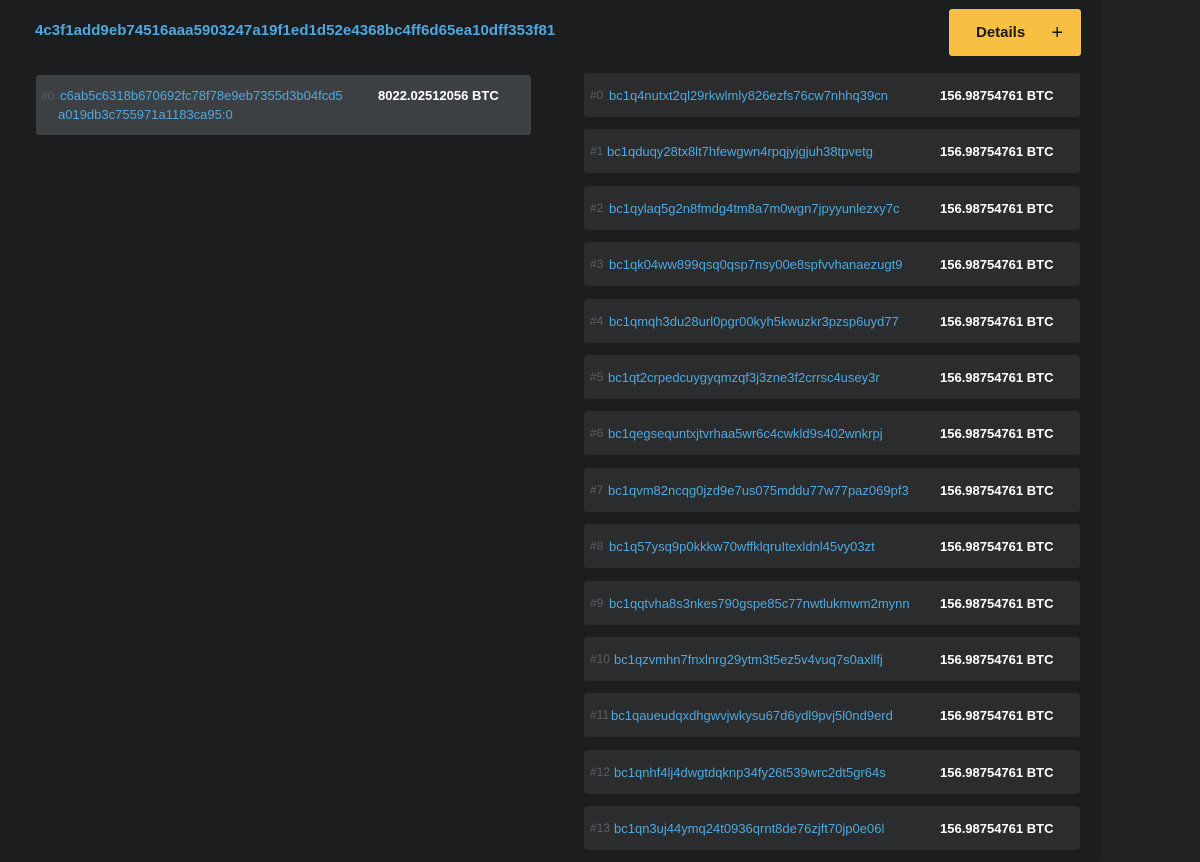 The width and height of the screenshot is (1200, 862). I want to click on output-index: #9, so click(597, 602).